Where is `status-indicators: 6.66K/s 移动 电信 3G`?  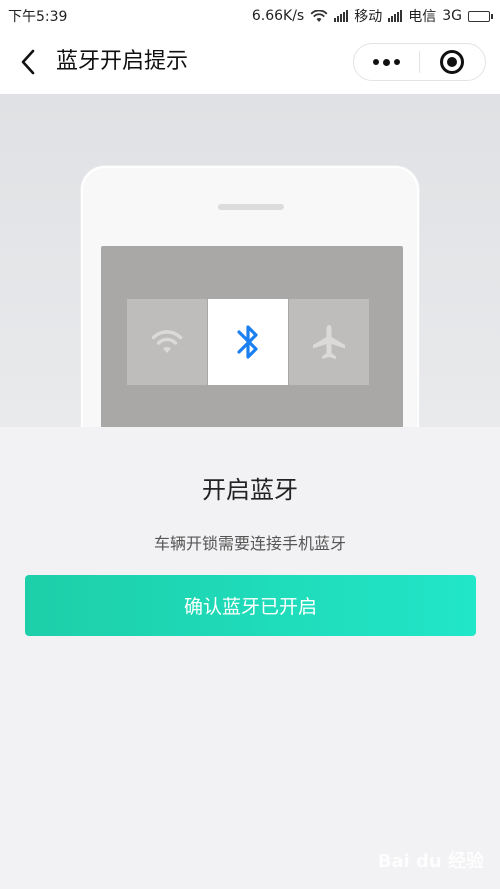 status-indicators: 6.66K/s 移动 电信 3G is located at coordinates (372, 16).